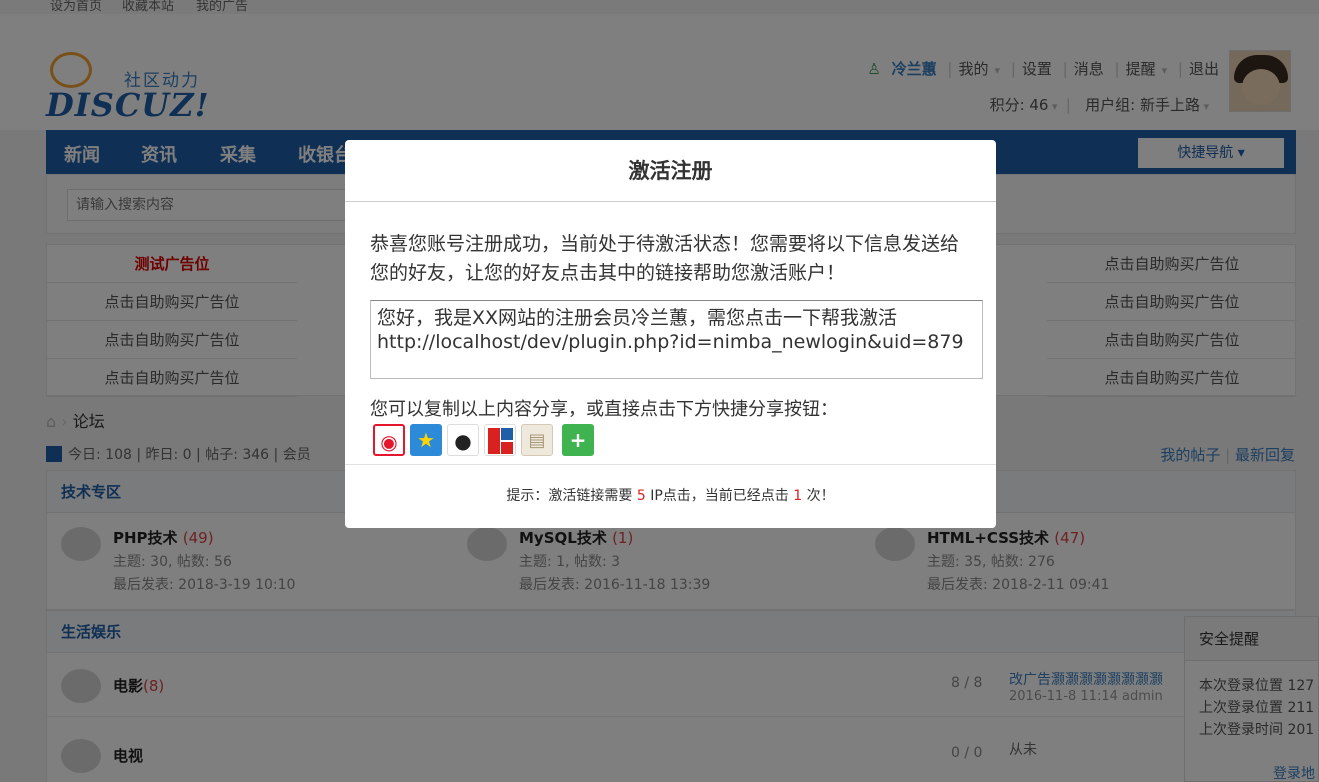 The width and height of the screenshot is (1319, 782). Describe the element at coordinates (670, 171) in the screenshot. I see `dialog-title: 激活注册` at that location.